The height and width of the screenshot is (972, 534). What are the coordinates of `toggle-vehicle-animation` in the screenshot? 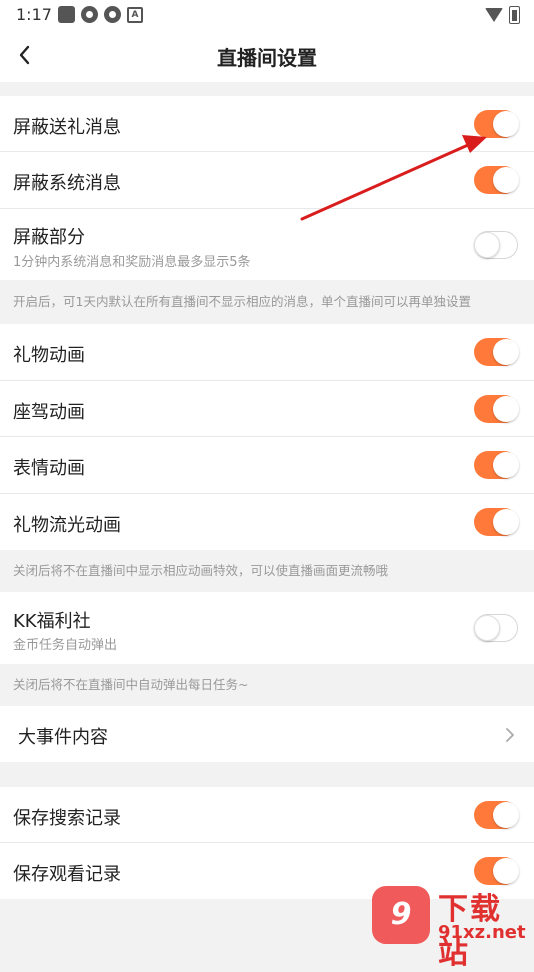 It's located at (496, 409).